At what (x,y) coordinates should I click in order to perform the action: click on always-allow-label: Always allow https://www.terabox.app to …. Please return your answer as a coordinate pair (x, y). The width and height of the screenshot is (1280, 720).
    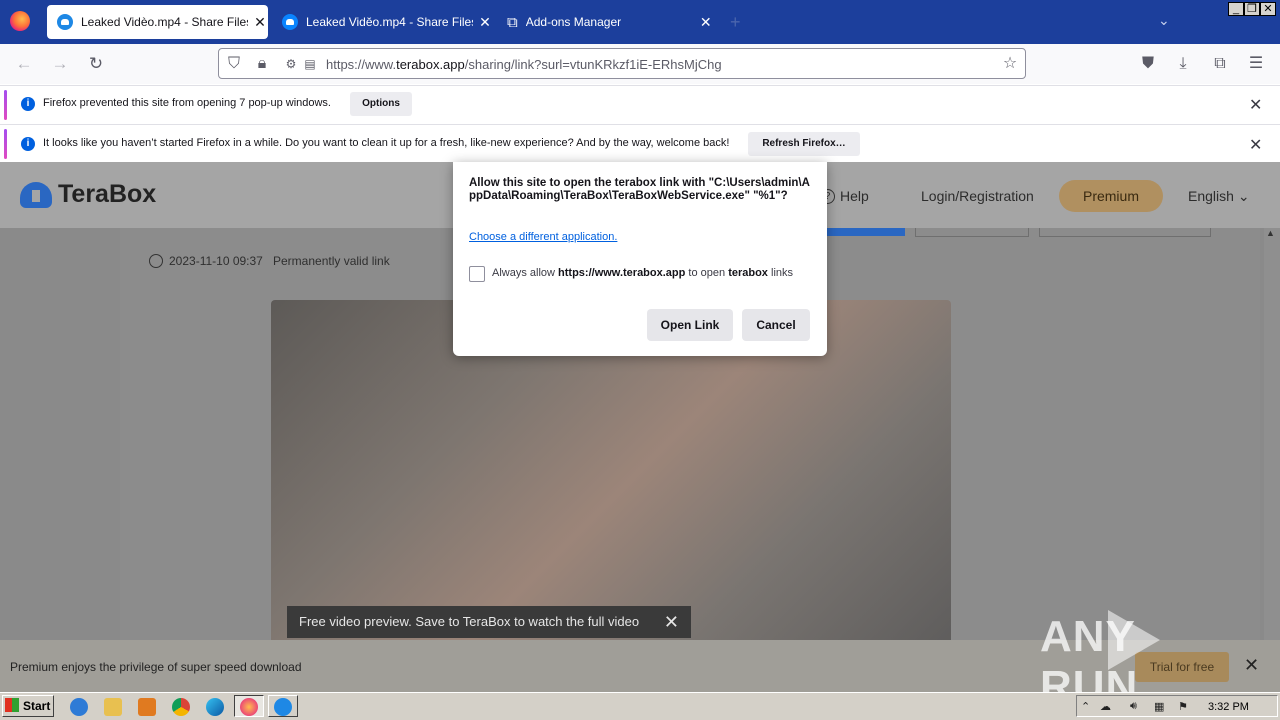
    Looking at the image, I should click on (647, 273).